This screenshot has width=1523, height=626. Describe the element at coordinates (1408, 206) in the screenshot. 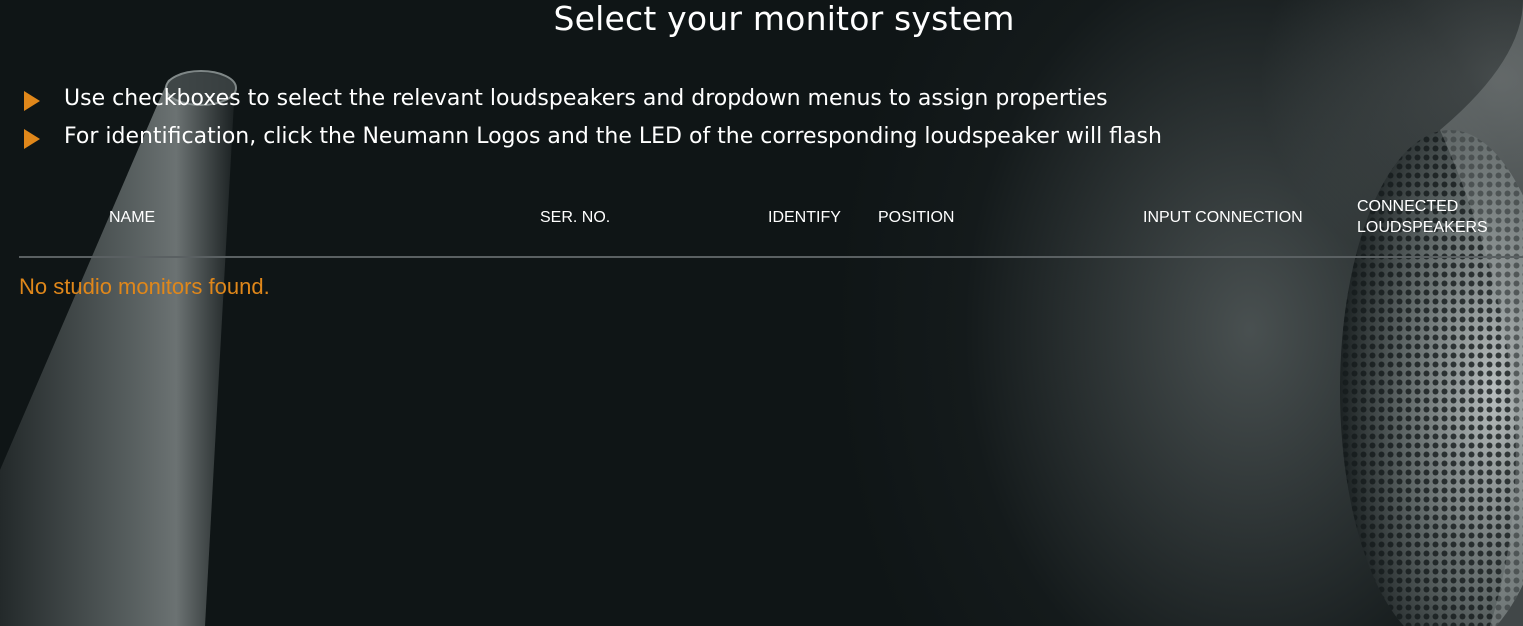

I see `column-header-connected-line1: CONNECTED` at that location.